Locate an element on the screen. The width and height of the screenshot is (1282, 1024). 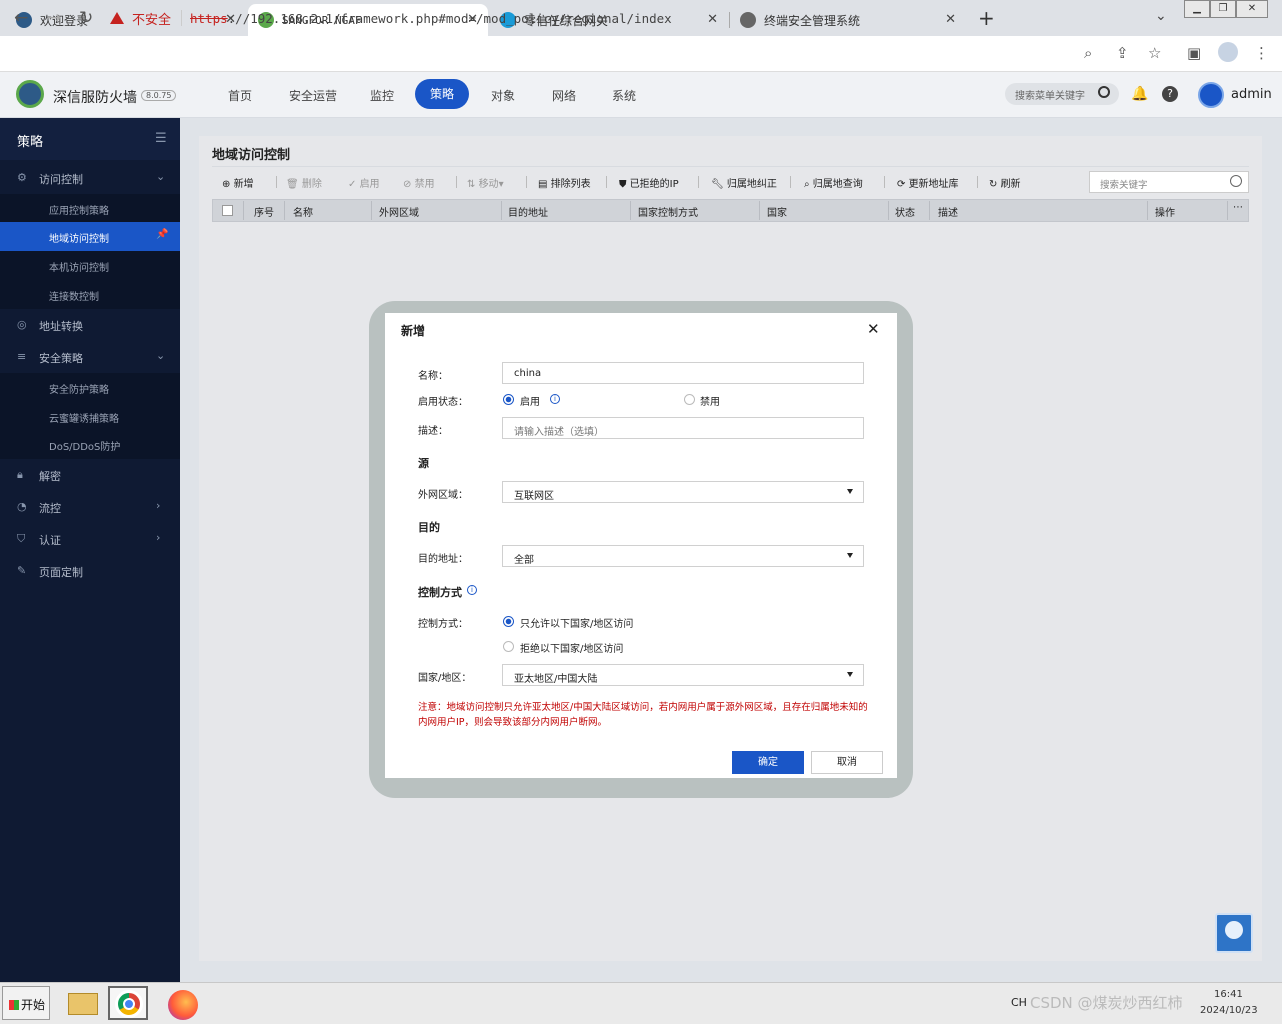
username: admin is located at coordinates (1251, 94).